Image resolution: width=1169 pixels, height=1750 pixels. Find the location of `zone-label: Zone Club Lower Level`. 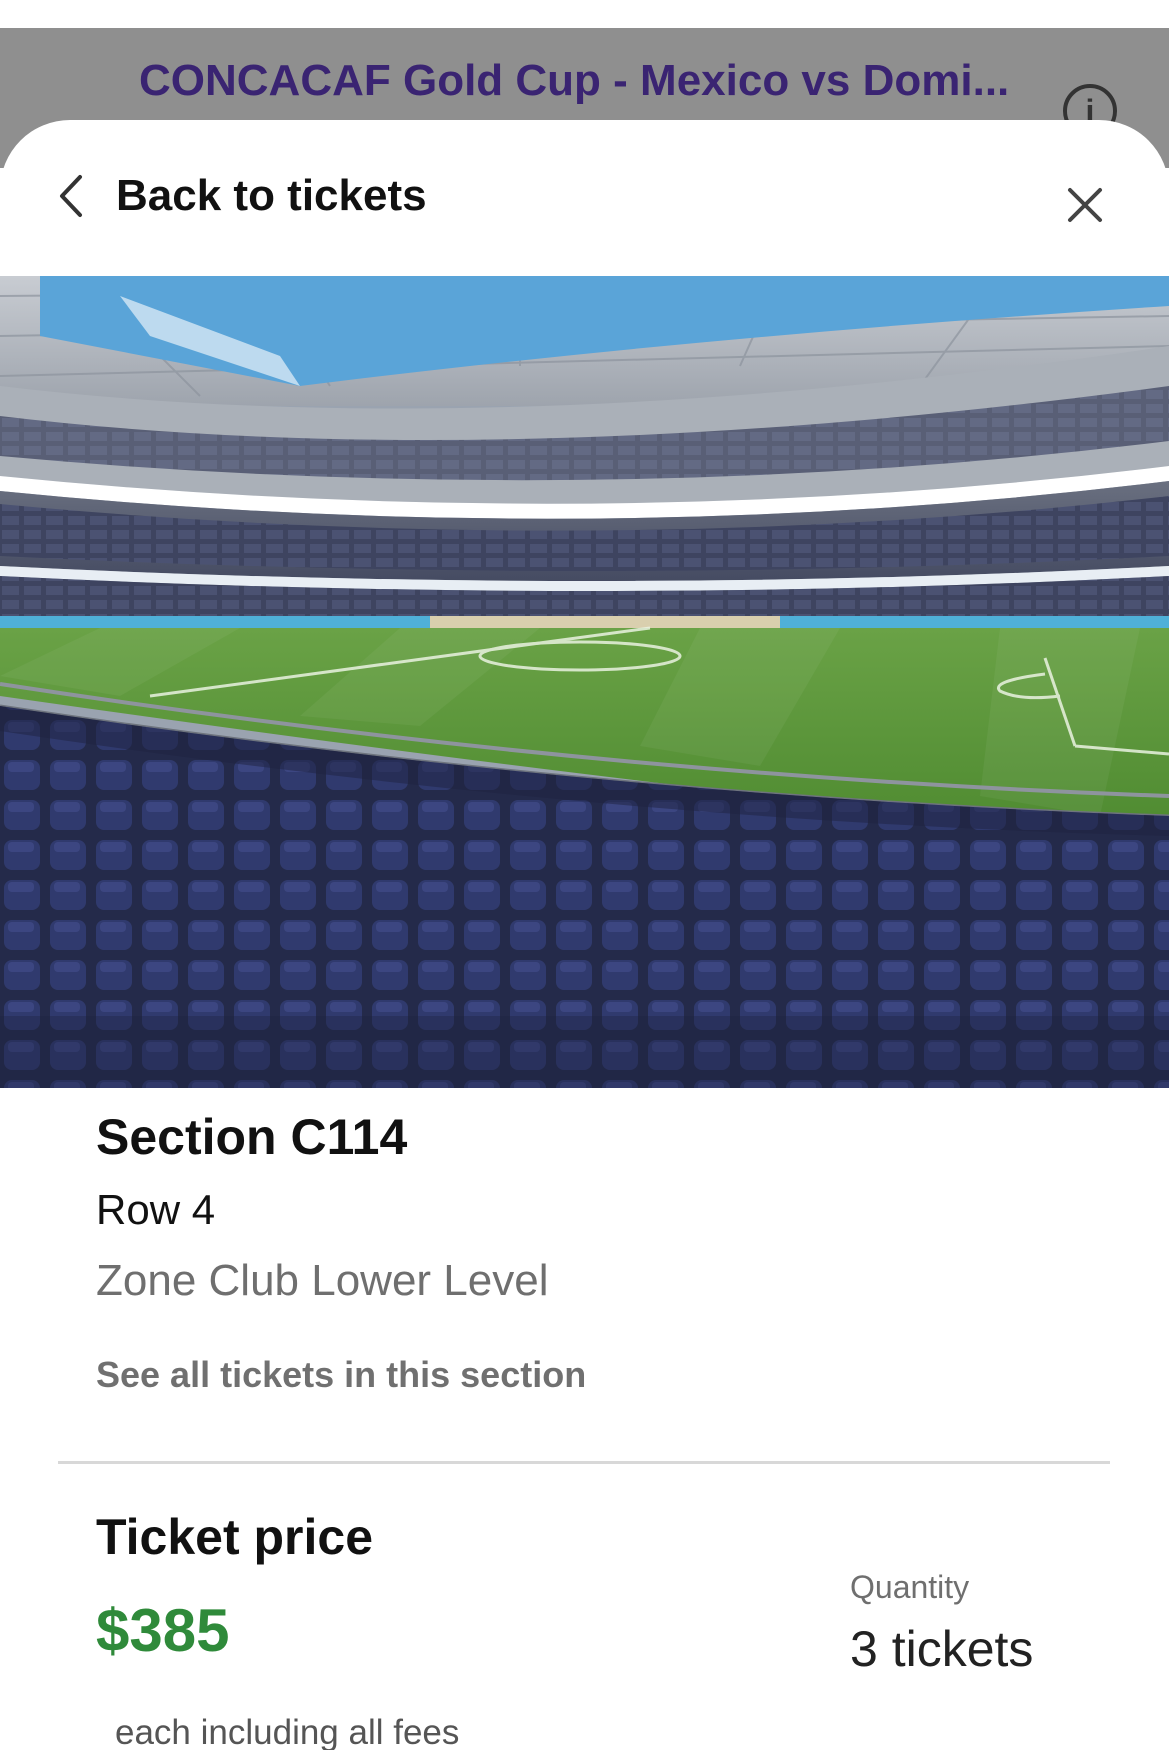

zone-label: Zone Club Lower Level is located at coordinates (322, 1280).